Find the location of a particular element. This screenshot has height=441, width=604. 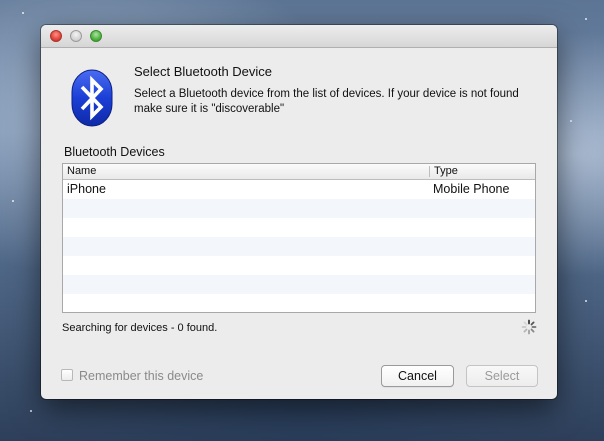

title-bar is located at coordinates (299, 36).